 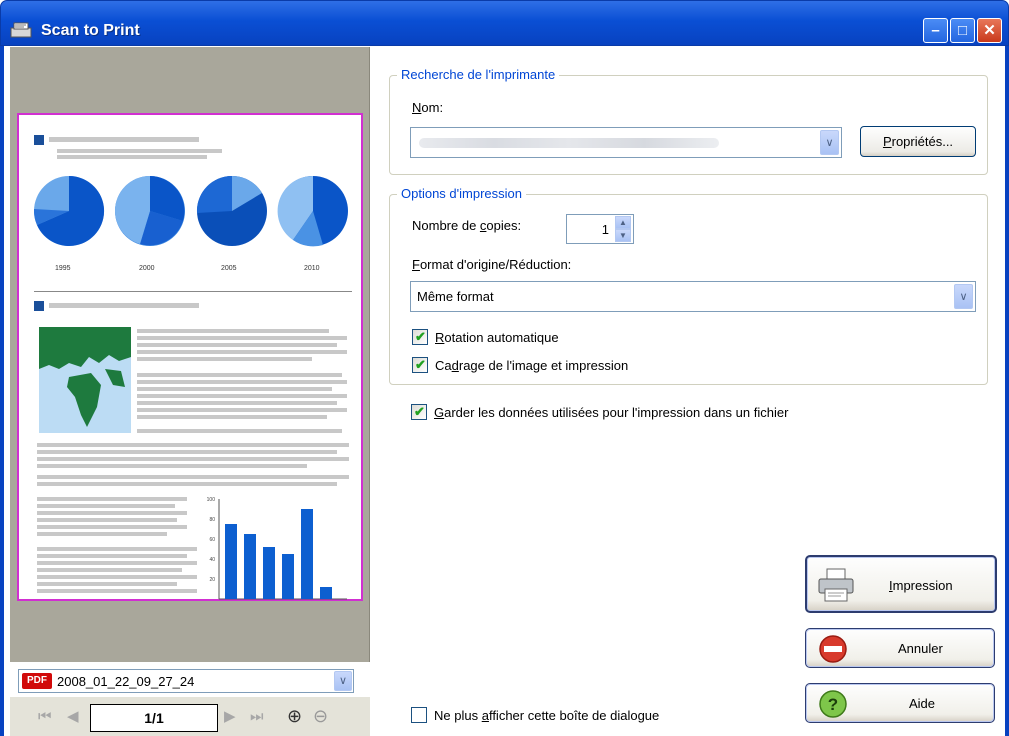 I want to click on zoom-in-icon: ⊕, so click(x=294, y=716).